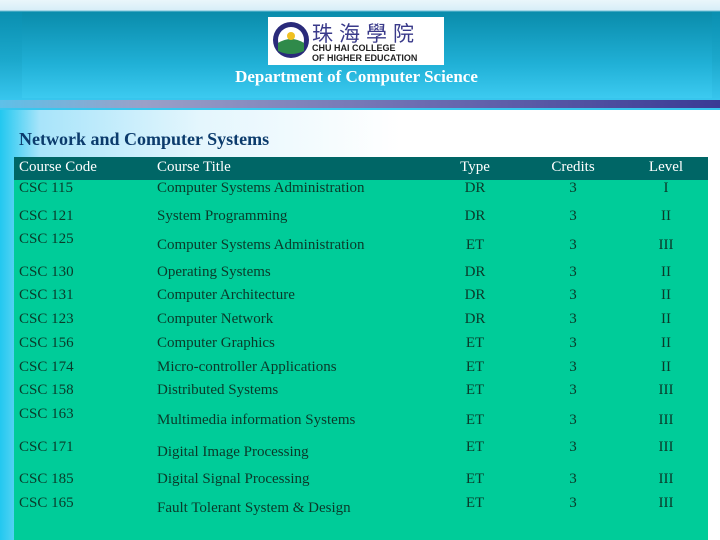 This screenshot has width=720, height=540. What do you see at coordinates (247, 367) in the screenshot?
I see `course-title: Micro-controller Applications` at bounding box center [247, 367].